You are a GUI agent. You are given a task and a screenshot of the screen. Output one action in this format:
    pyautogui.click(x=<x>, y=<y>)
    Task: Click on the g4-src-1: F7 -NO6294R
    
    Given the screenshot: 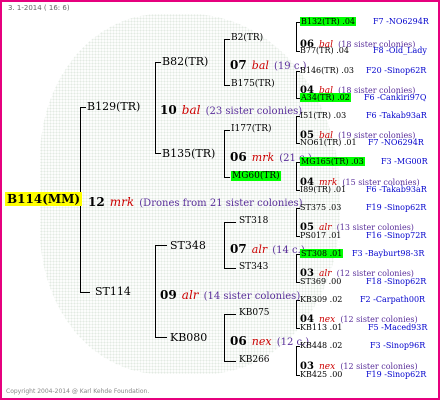 What is the action you would take?
    pyautogui.click(x=401, y=21)
    